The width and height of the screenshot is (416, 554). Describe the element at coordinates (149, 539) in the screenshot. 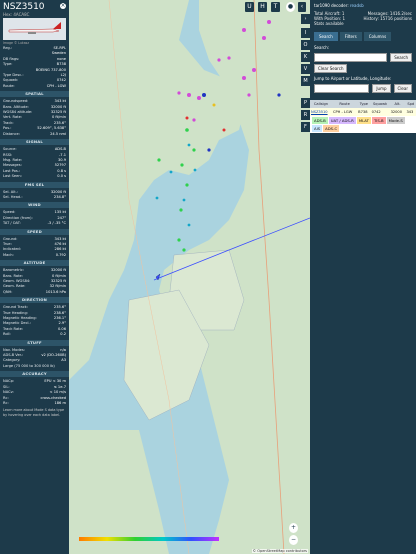

I see `altitude-color-legend` at that location.